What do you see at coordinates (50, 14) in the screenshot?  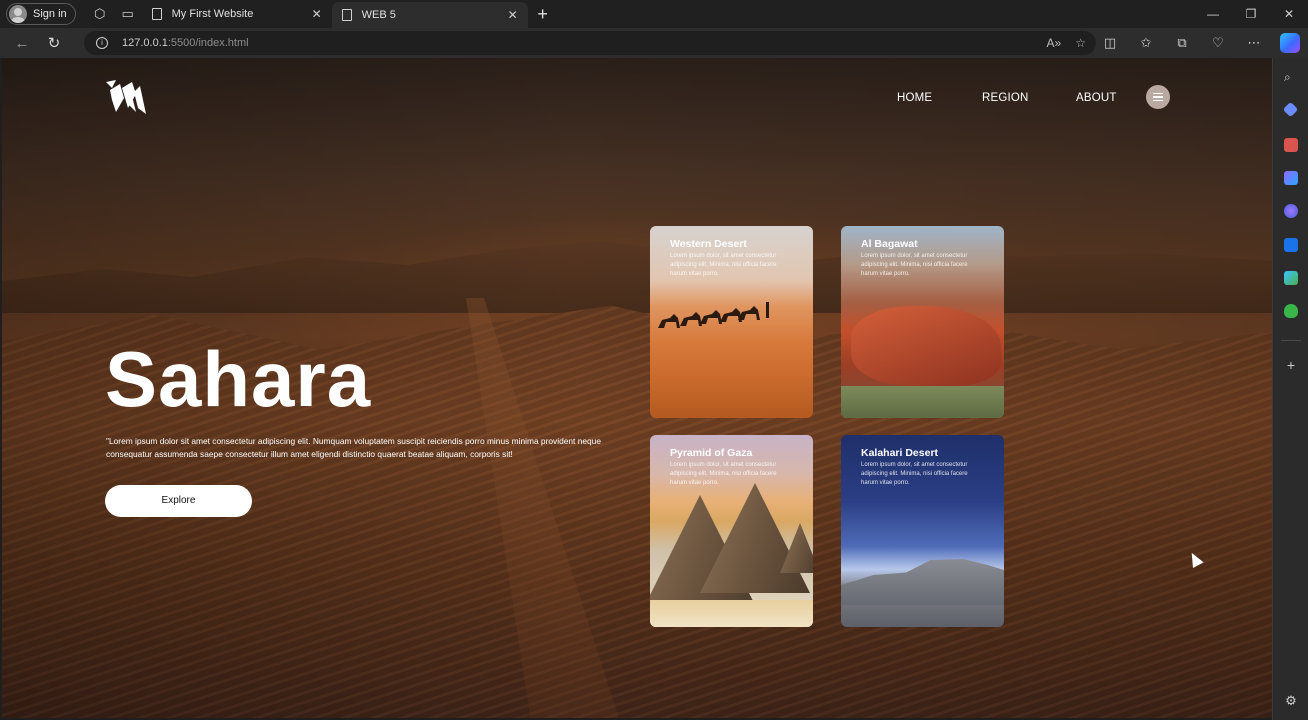 I see `sign-in-label: Sign in` at bounding box center [50, 14].